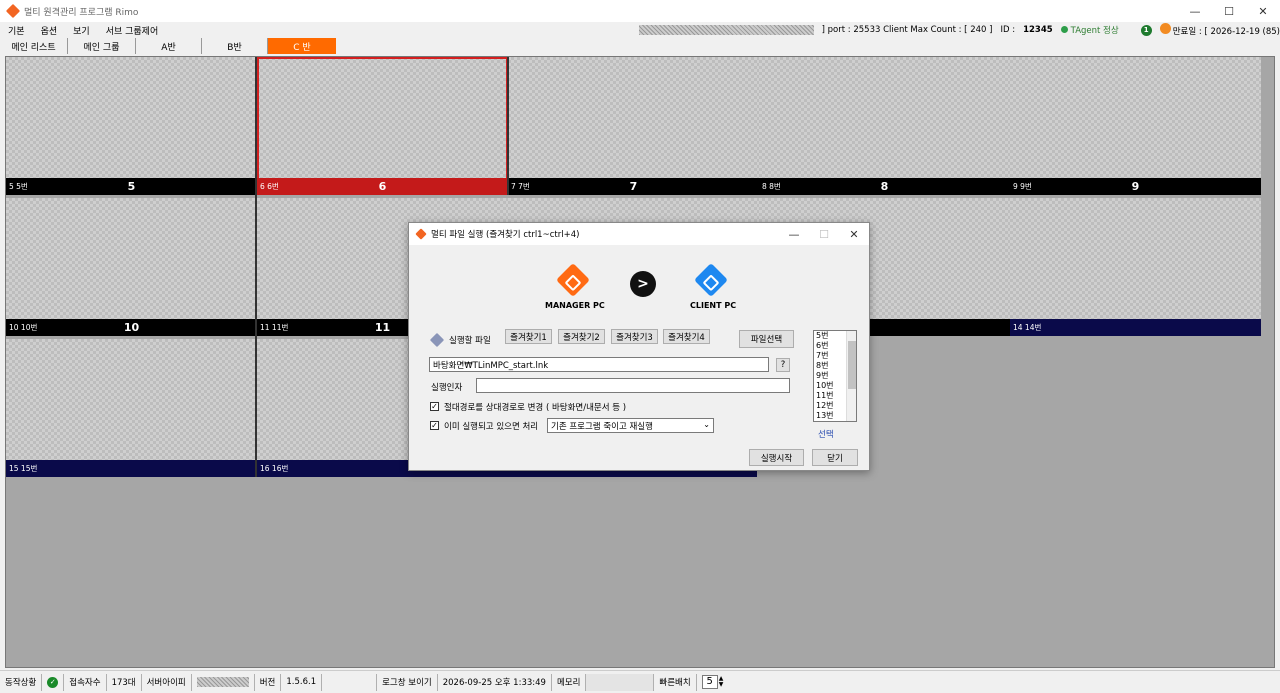 This screenshot has width=1280, height=693. Describe the element at coordinates (102, 46) in the screenshot. I see `tab-main-group: 메인 그룹` at that location.